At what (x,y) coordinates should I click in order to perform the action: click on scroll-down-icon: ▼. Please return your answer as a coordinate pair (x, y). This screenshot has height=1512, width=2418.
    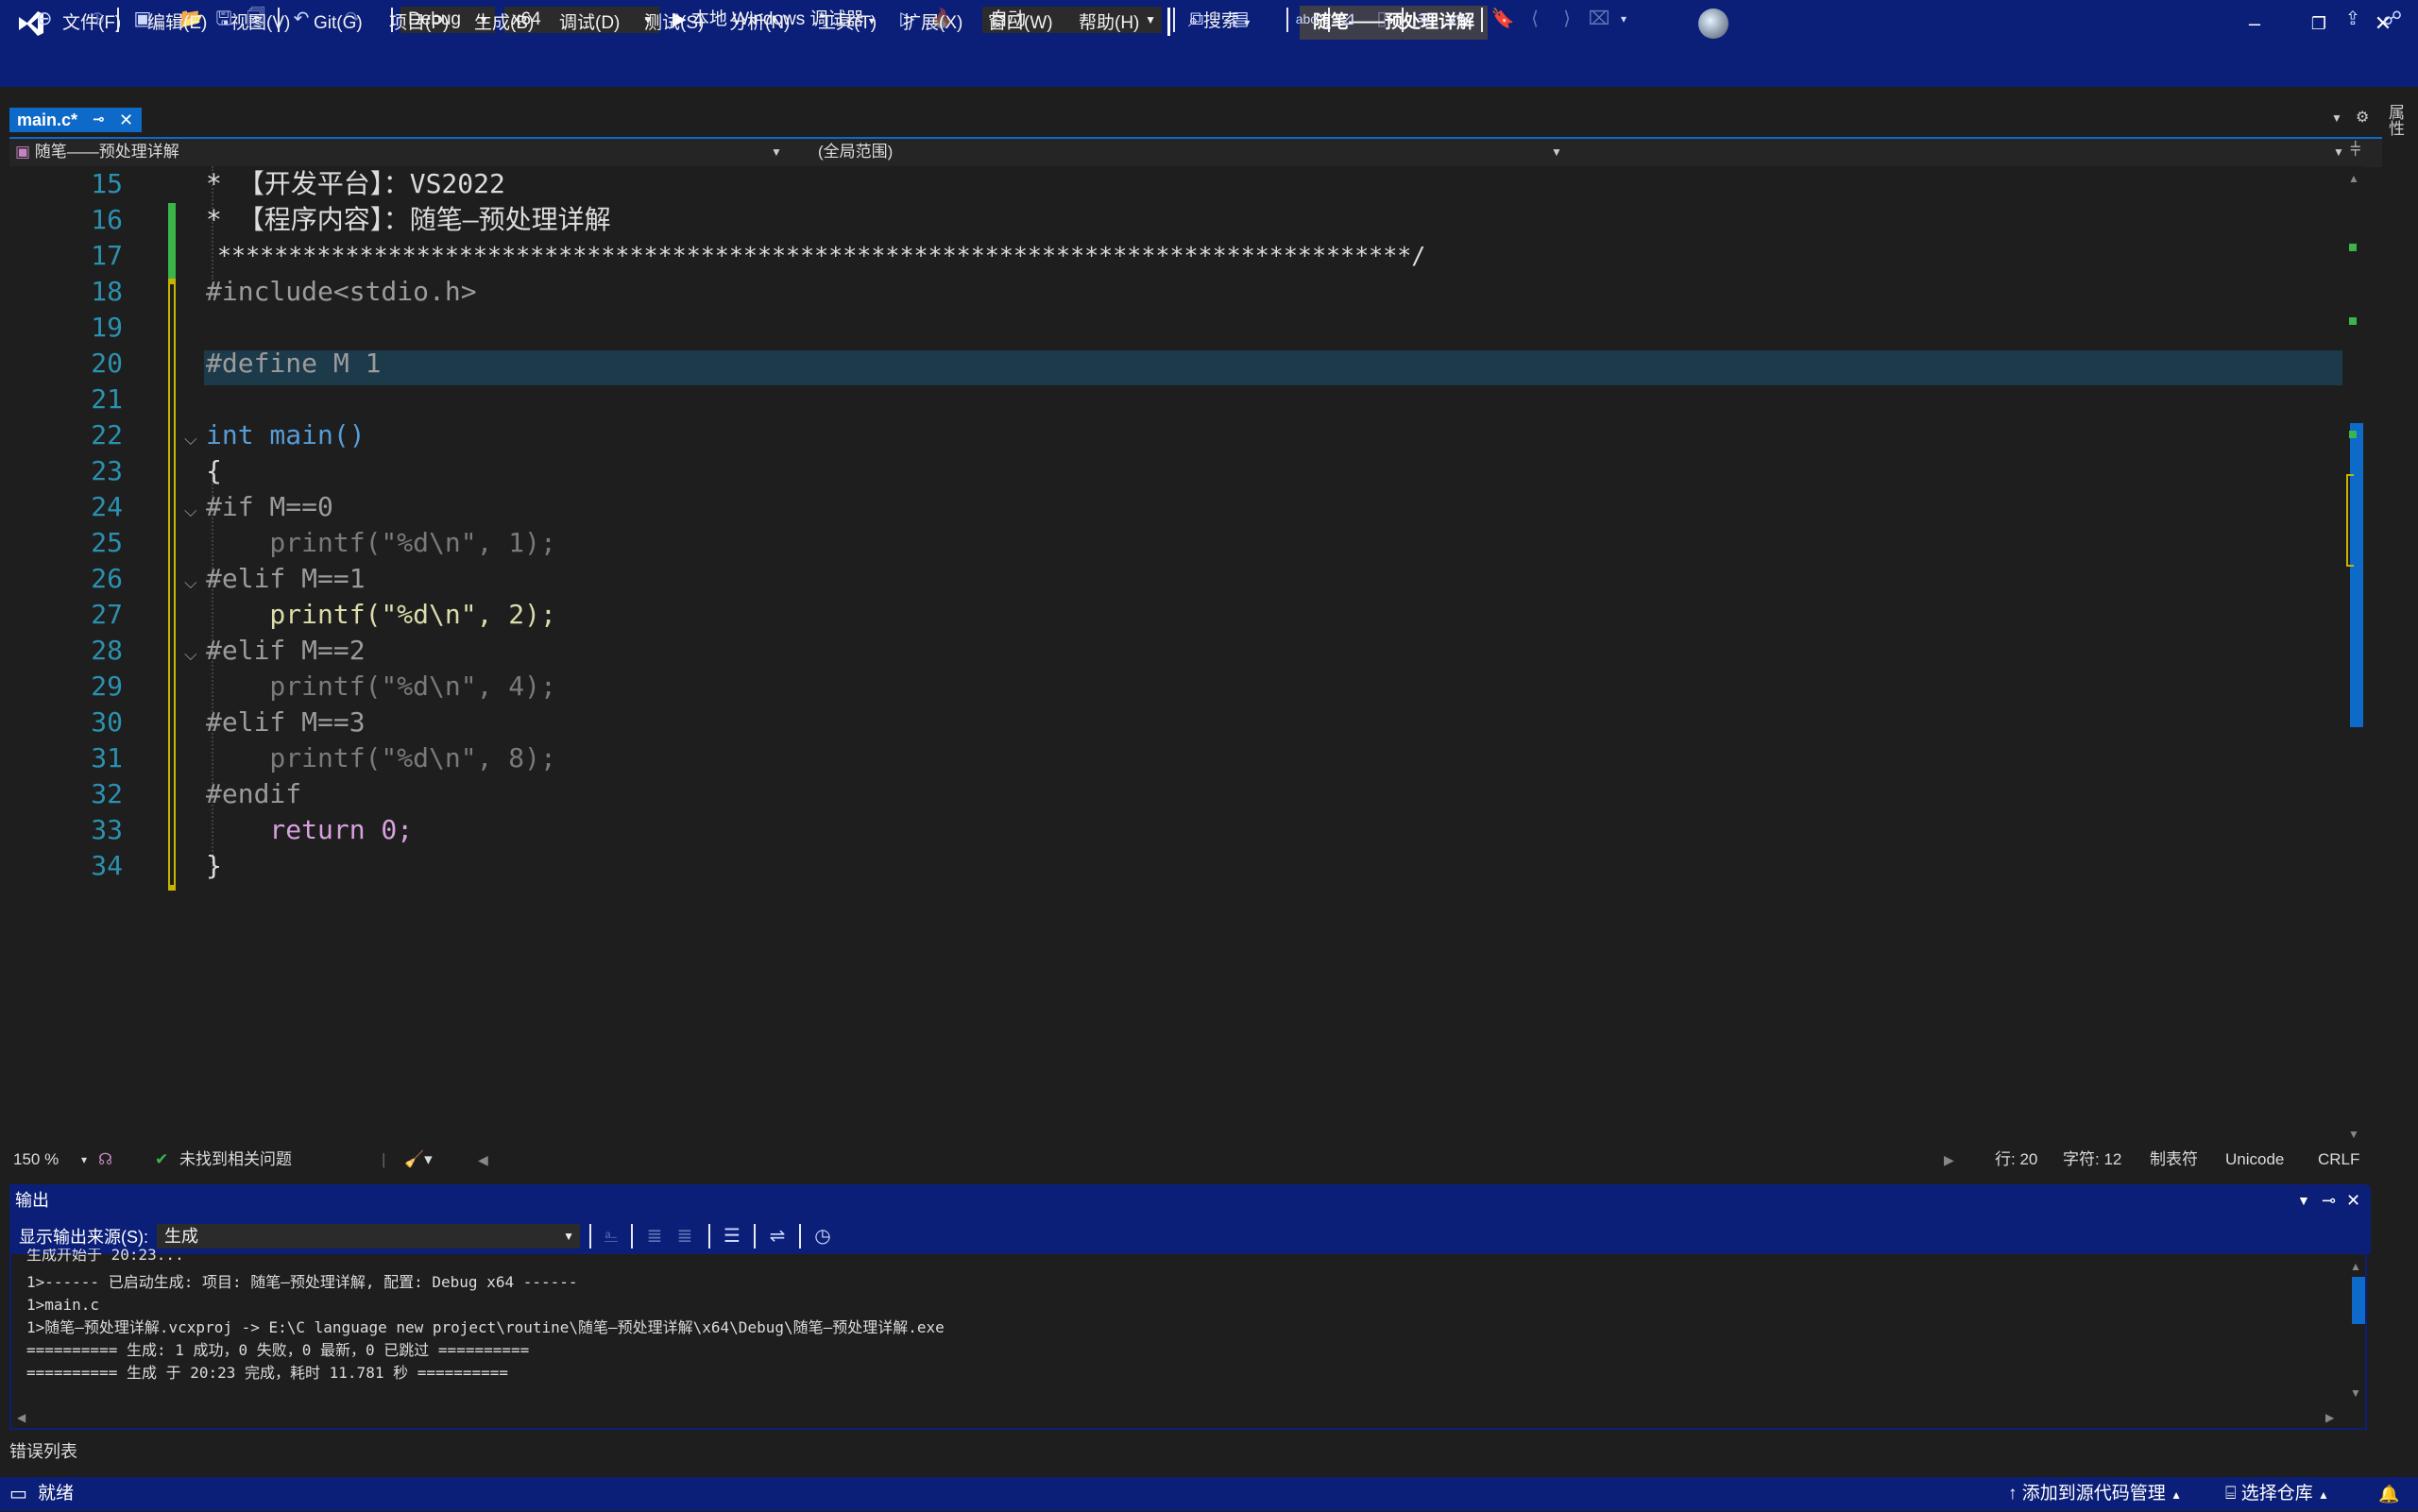
    Looking at the image, I should click on (2353, 1134).